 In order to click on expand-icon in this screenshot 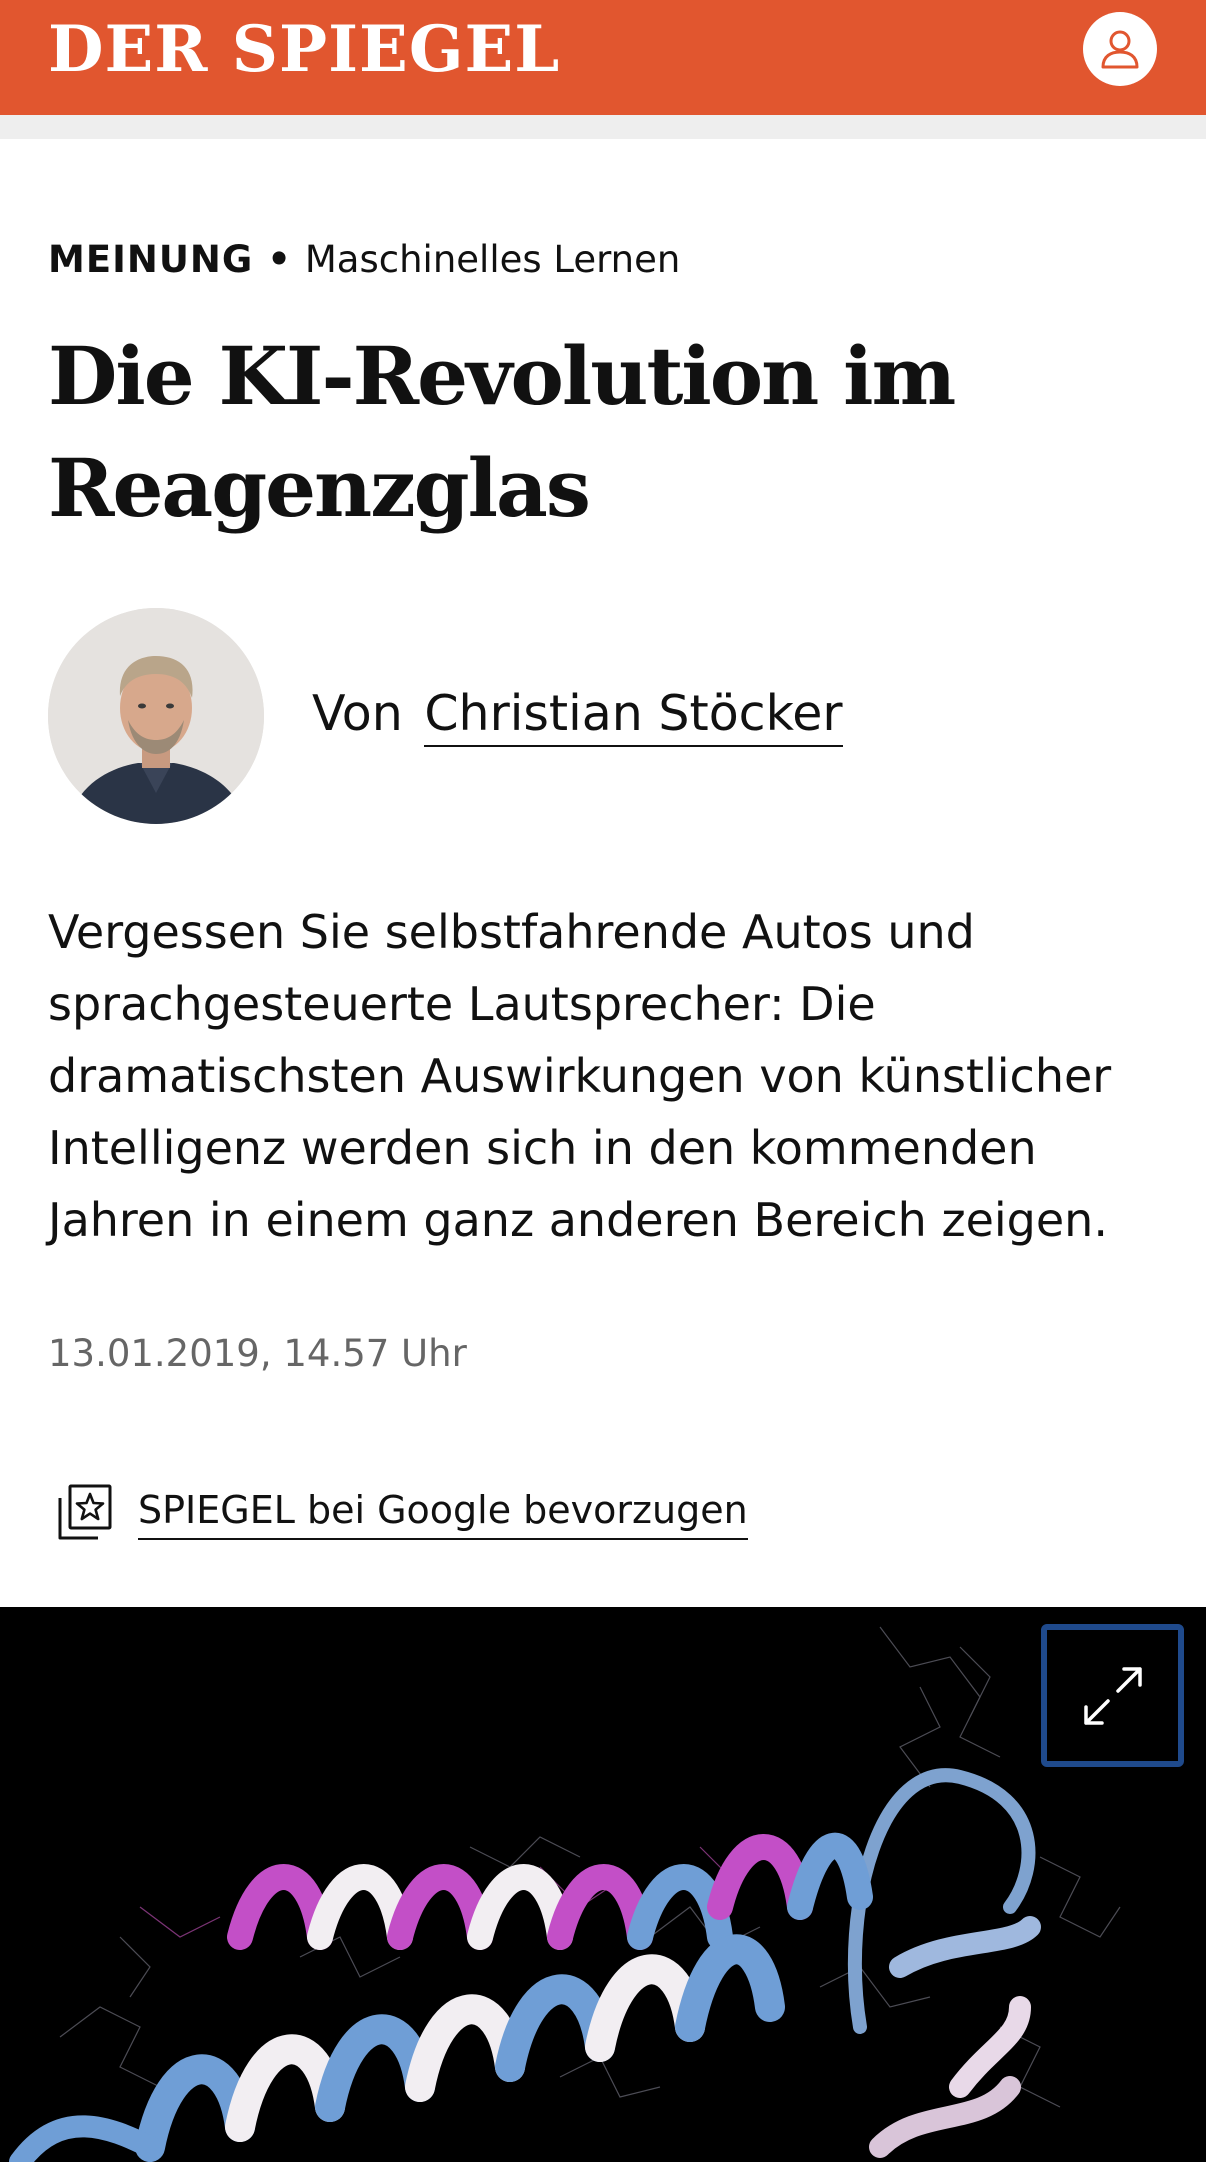, I will do `click(1112, 1695)`.